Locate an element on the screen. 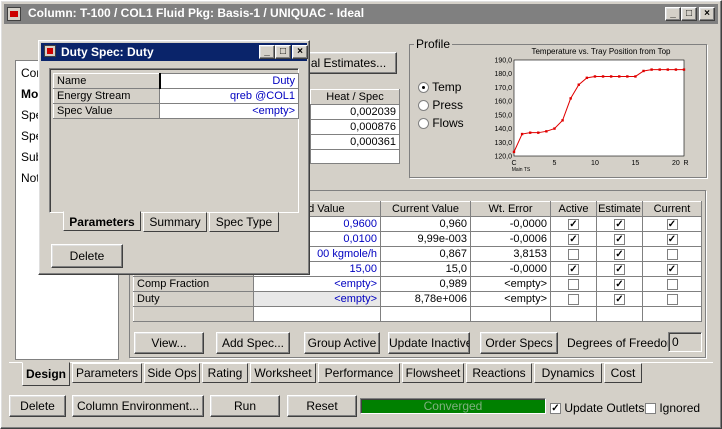 The width and height of the screenshot is (722, 429). prop-value-energy-stream: qreb @COL1 is located at coordinates (229, 96).